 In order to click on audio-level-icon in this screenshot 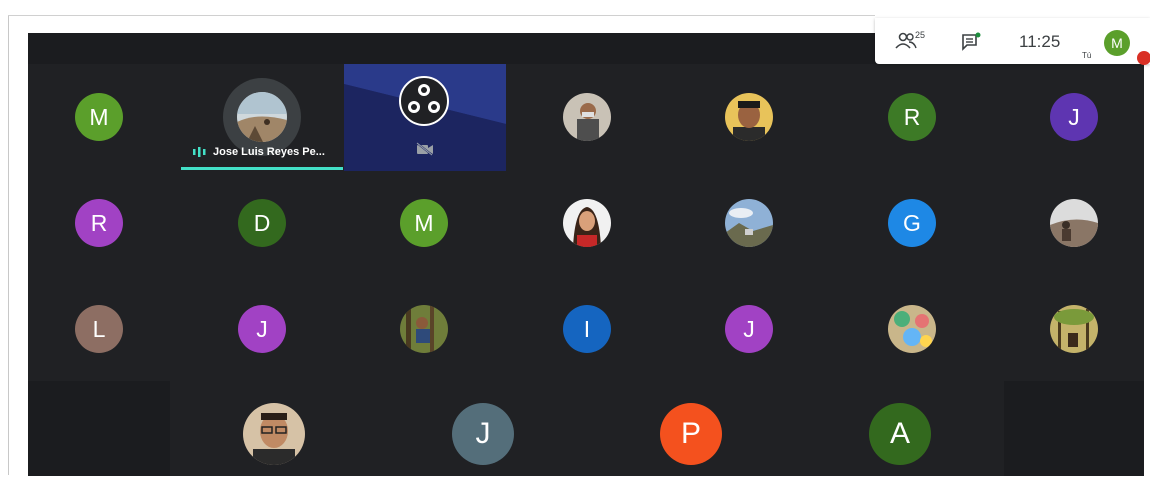, I will do `click(199, 152)`.